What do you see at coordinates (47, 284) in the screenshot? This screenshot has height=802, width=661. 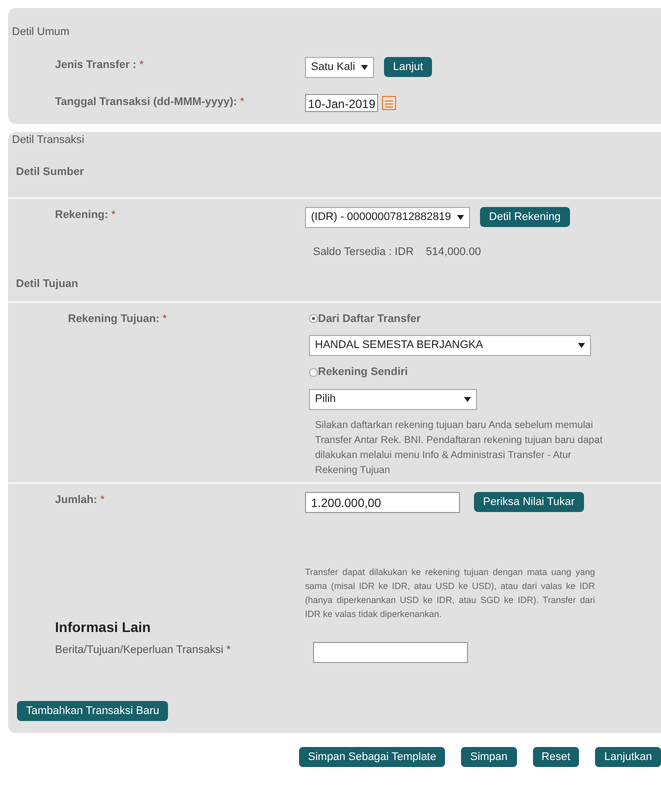 I see `section-title: Detil Tujuan` at bounding box center [47, 284].